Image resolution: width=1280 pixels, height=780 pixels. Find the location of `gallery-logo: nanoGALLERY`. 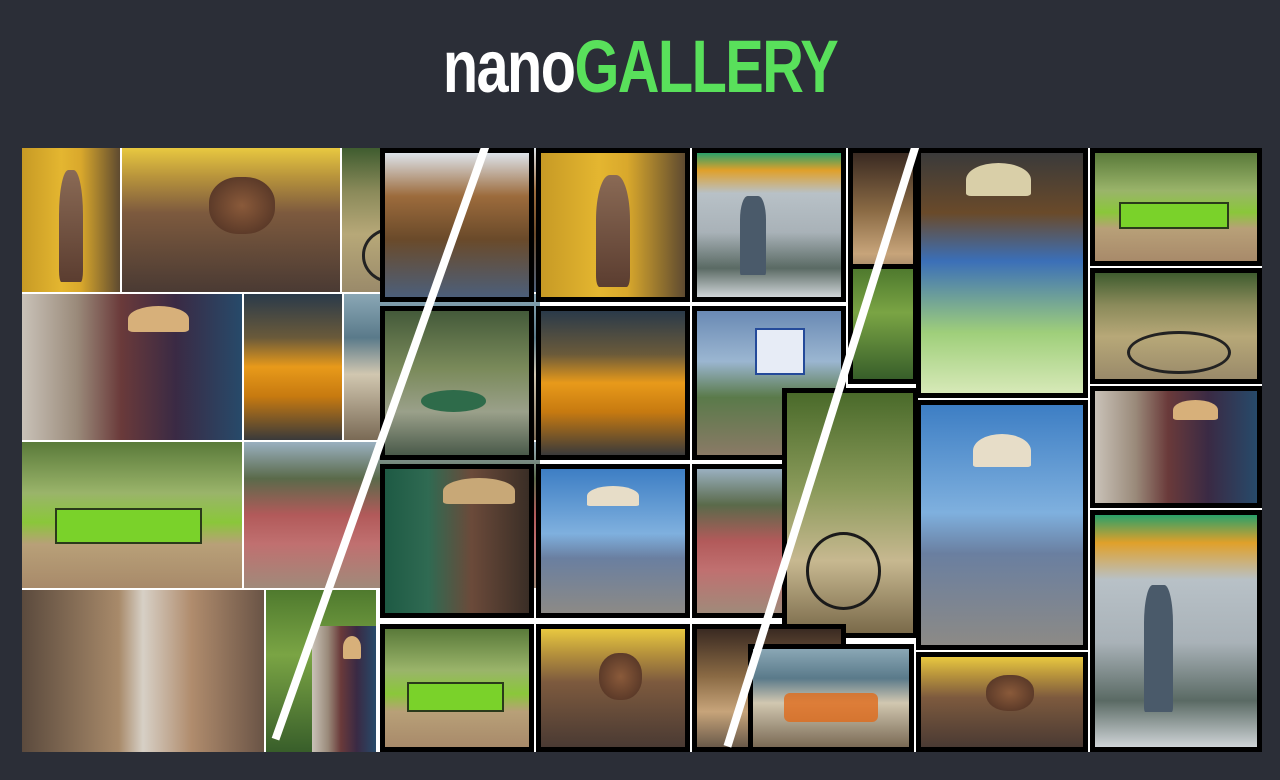

gallery-logo: nanoGALLERY is located at coordinates (640, 67).